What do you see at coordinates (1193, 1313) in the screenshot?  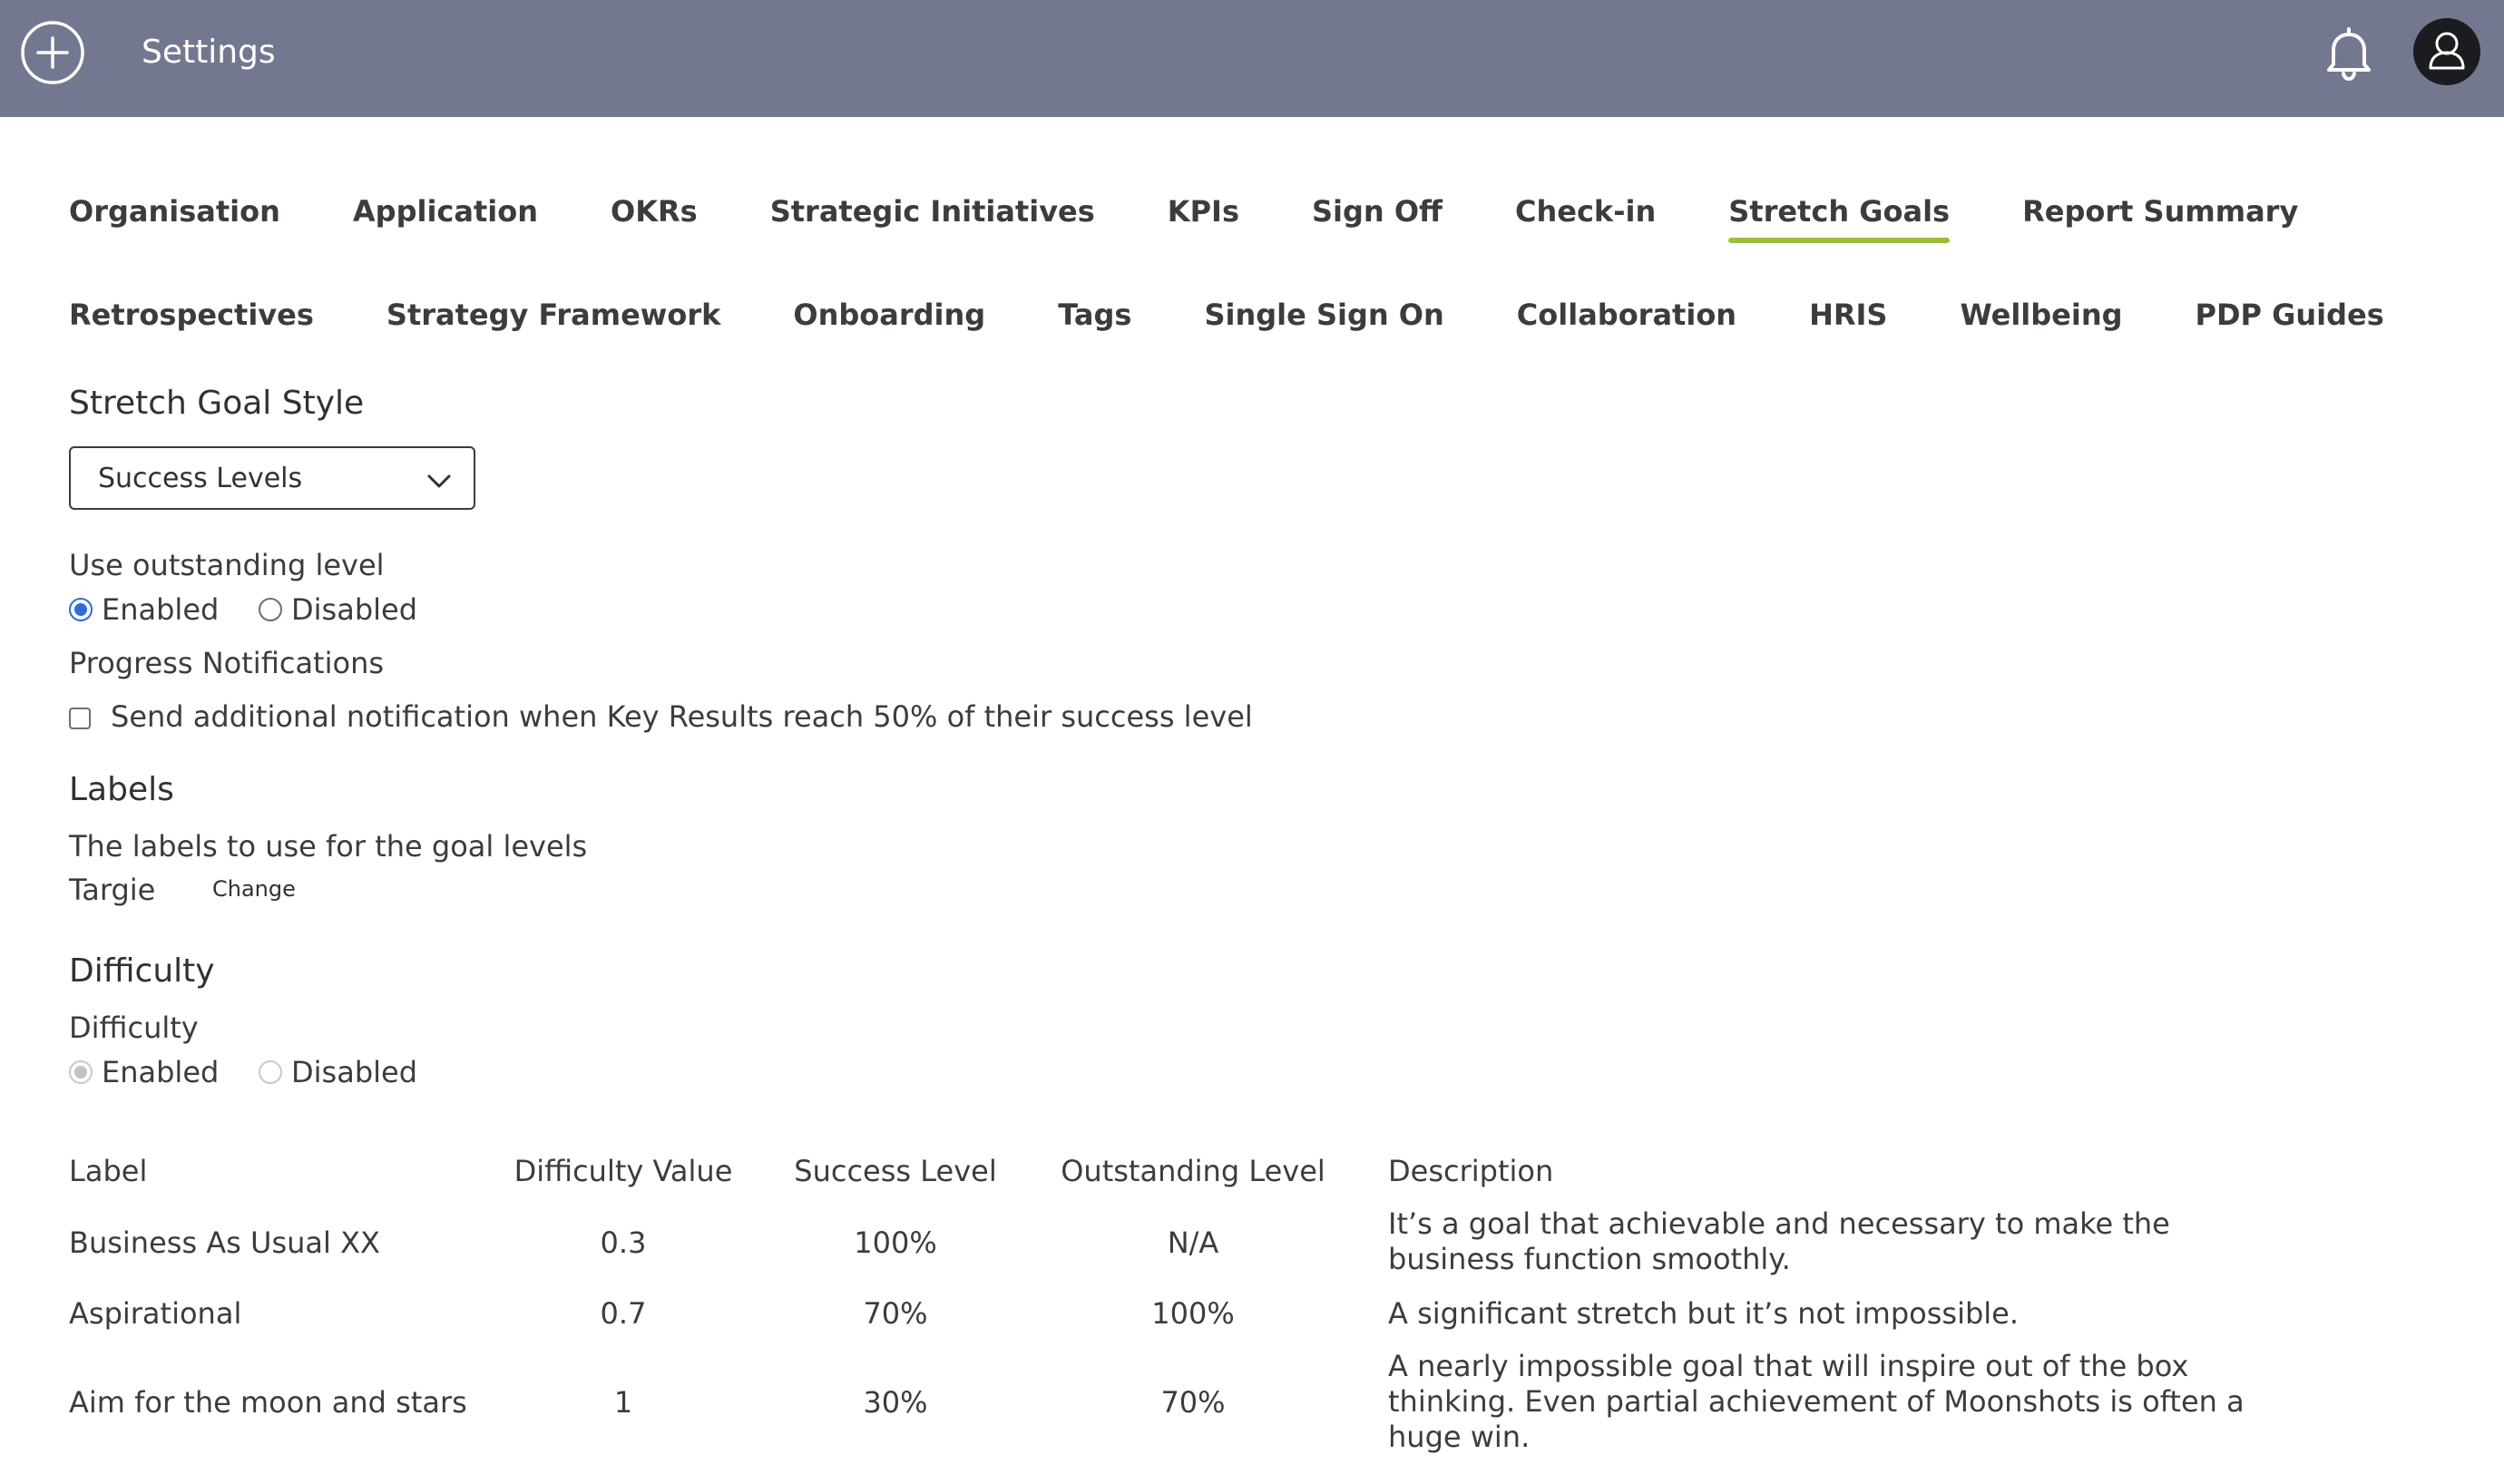 I see `row-outstanding-level: 100%` at bounding box center [1193, 1313].